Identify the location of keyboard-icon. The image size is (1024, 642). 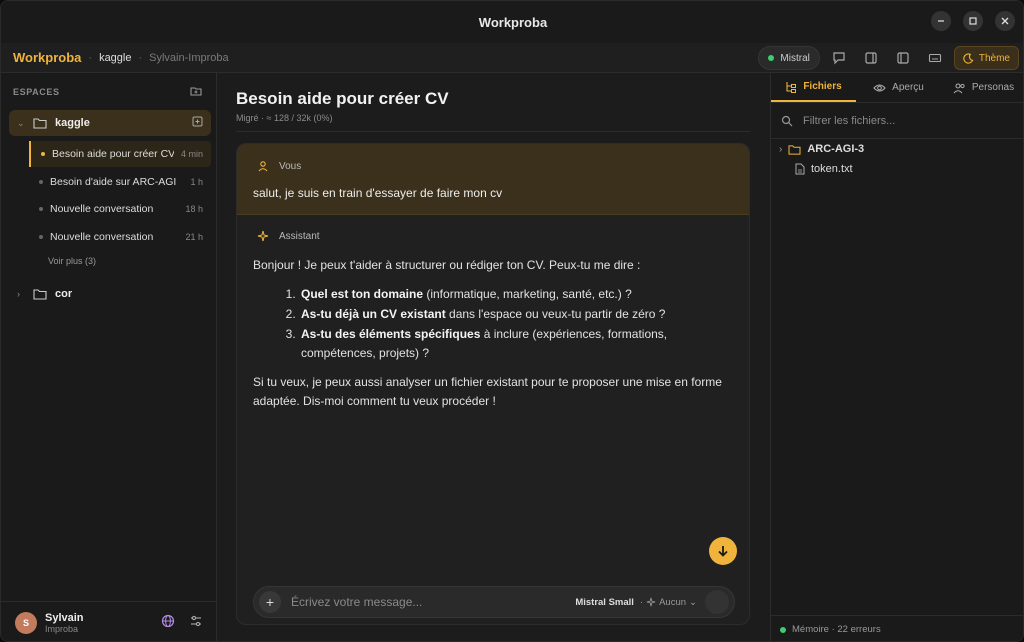
(934, 58).